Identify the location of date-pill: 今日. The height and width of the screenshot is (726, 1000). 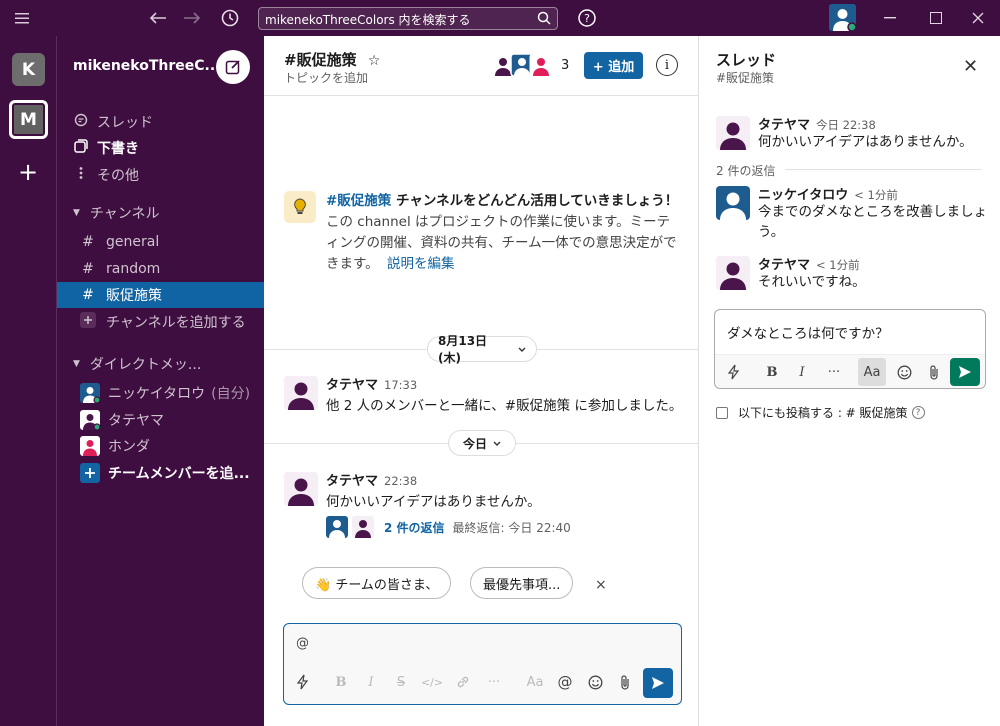
(482, 443).